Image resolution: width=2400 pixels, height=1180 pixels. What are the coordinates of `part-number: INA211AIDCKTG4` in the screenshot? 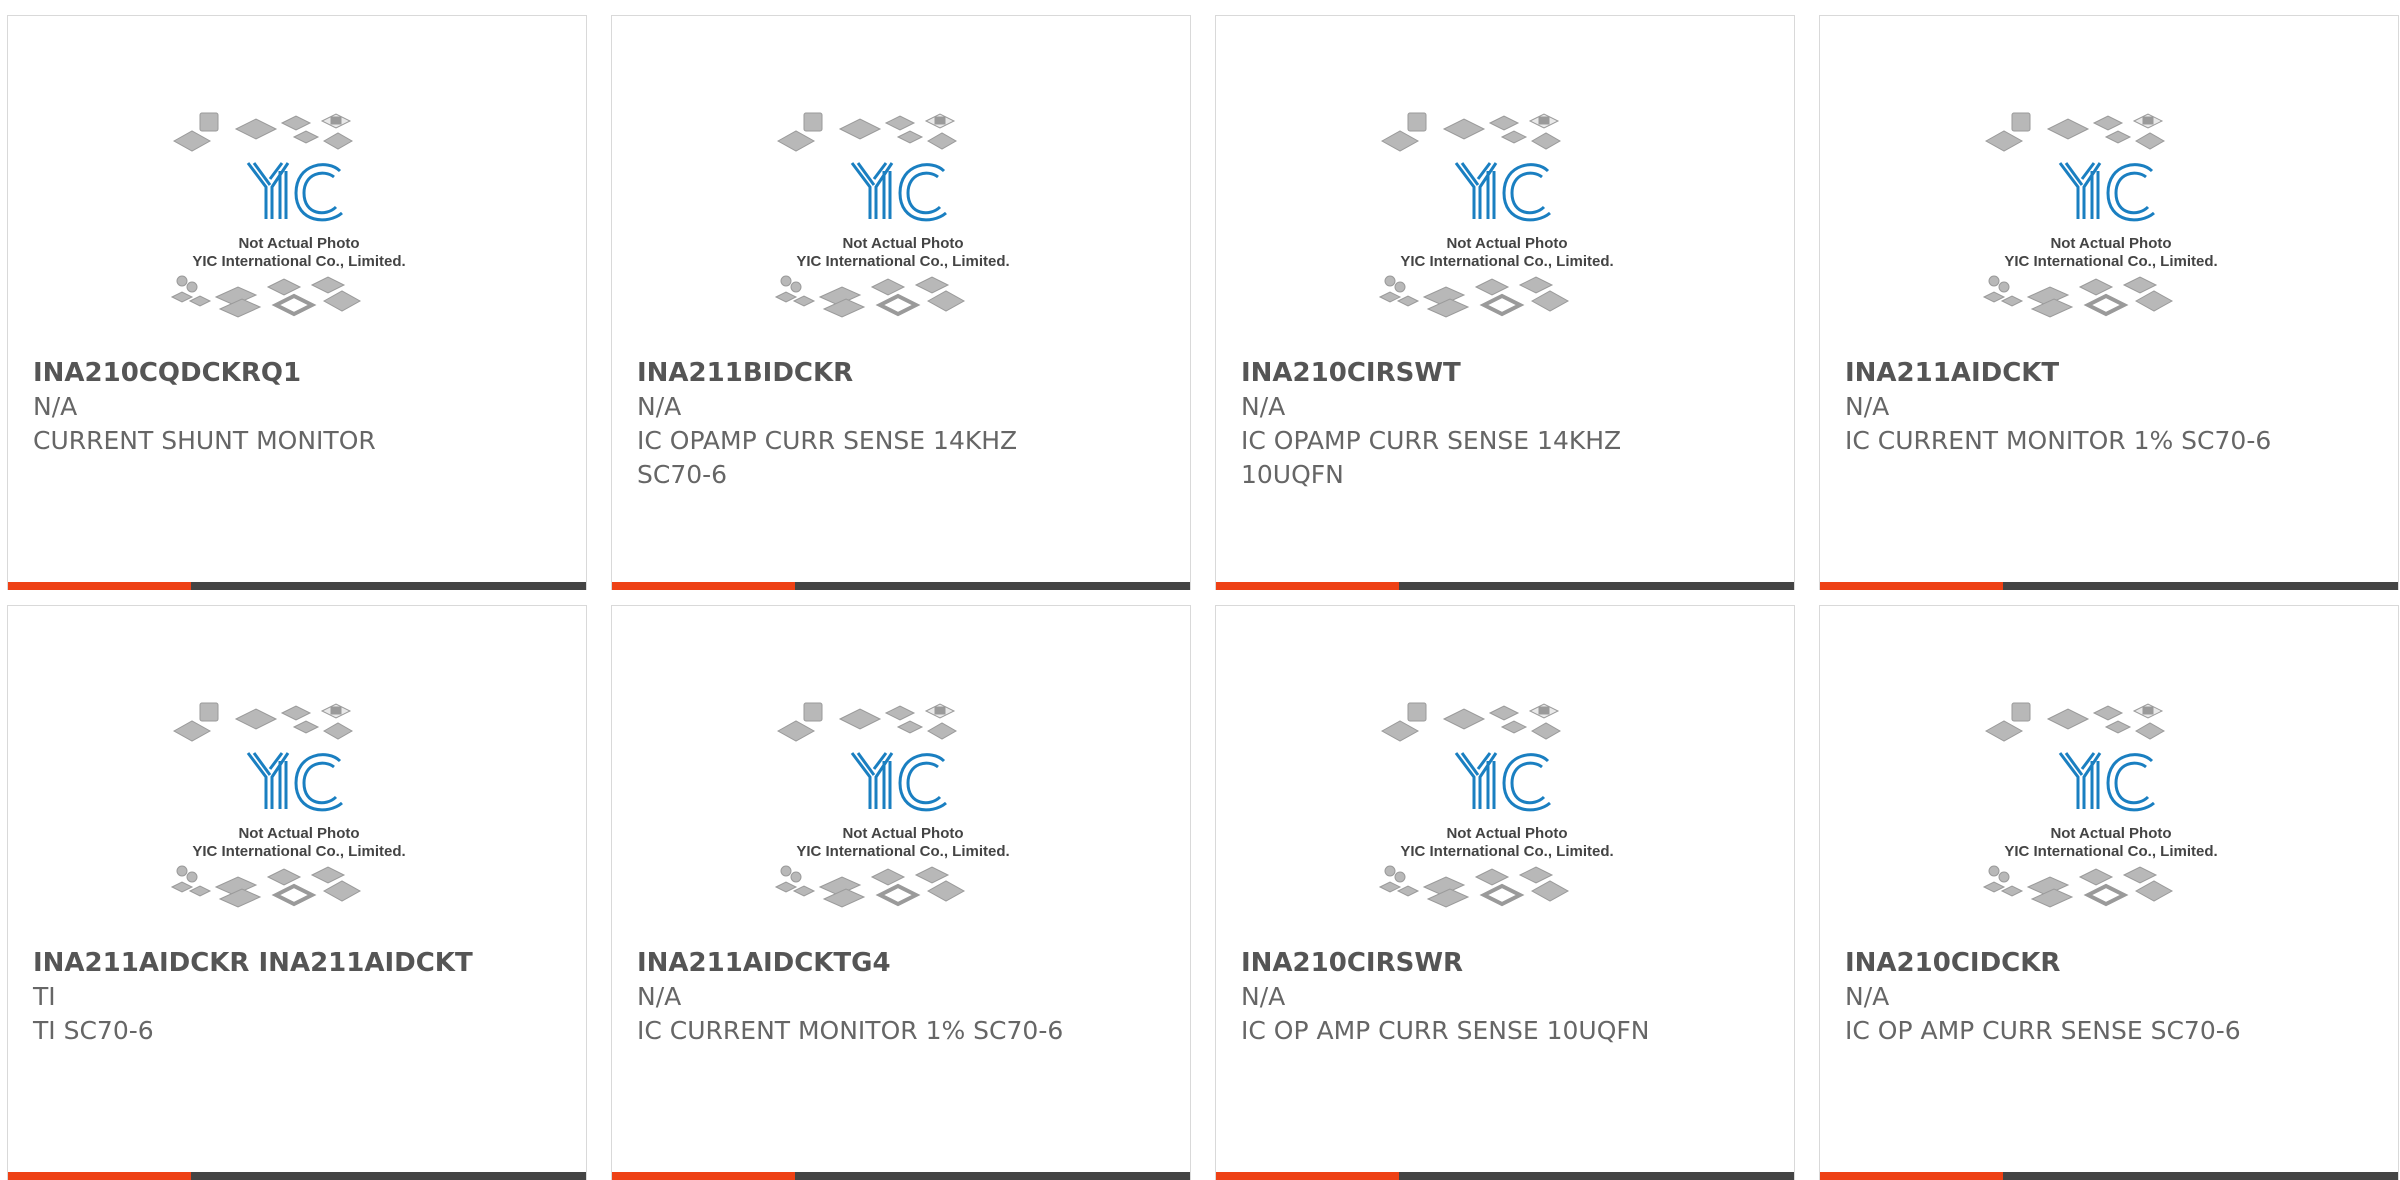 It's located at (902, 963).